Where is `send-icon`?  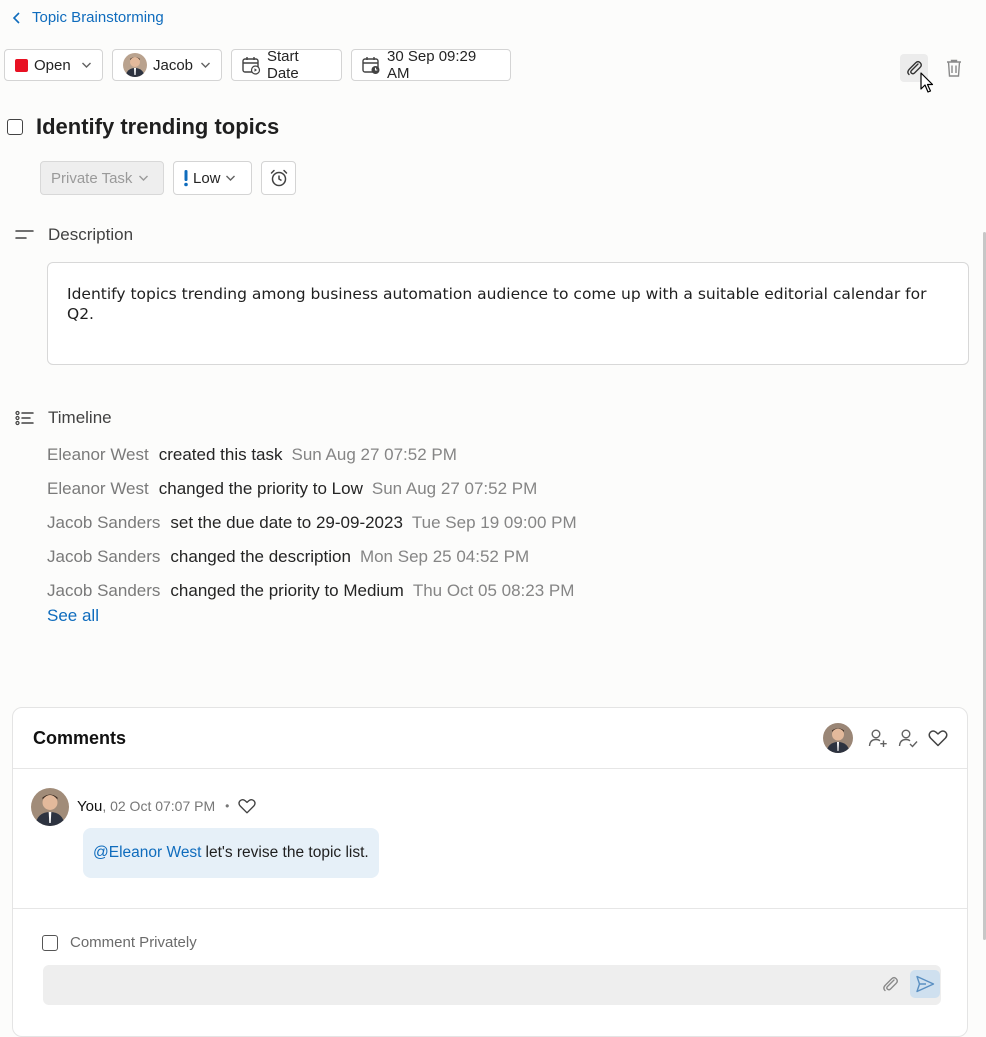
send-icon is located at coordinates (925, 984).